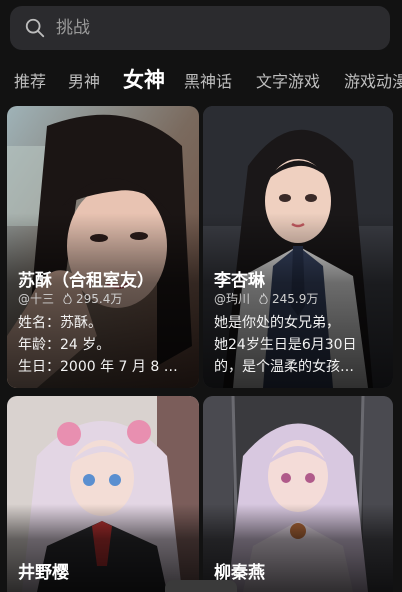  I want to click on description-line: 她是你处的女兄弟，, so click(277, 323).